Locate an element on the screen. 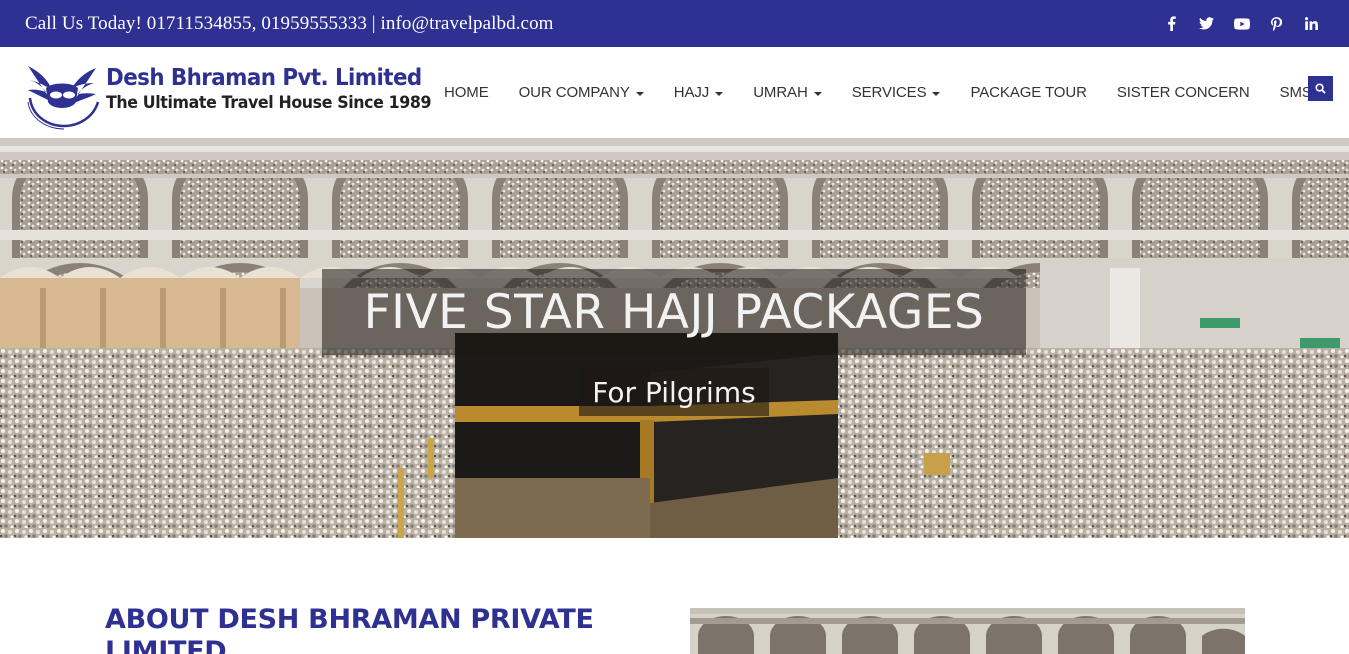 This screenshot has height=654, width=1349. nav-item-label: HAJJ is located at coordinates (691, 92).